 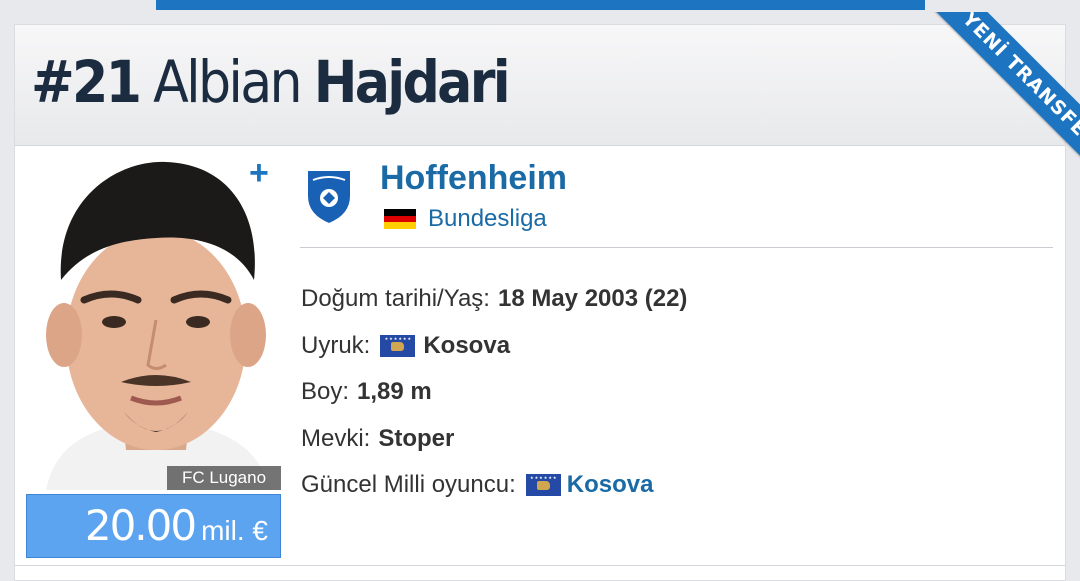 What do you see at coordinates (610, 485) in the screenshot?
I see `national-team-link: Kosova` at bounding box center [610, 485].